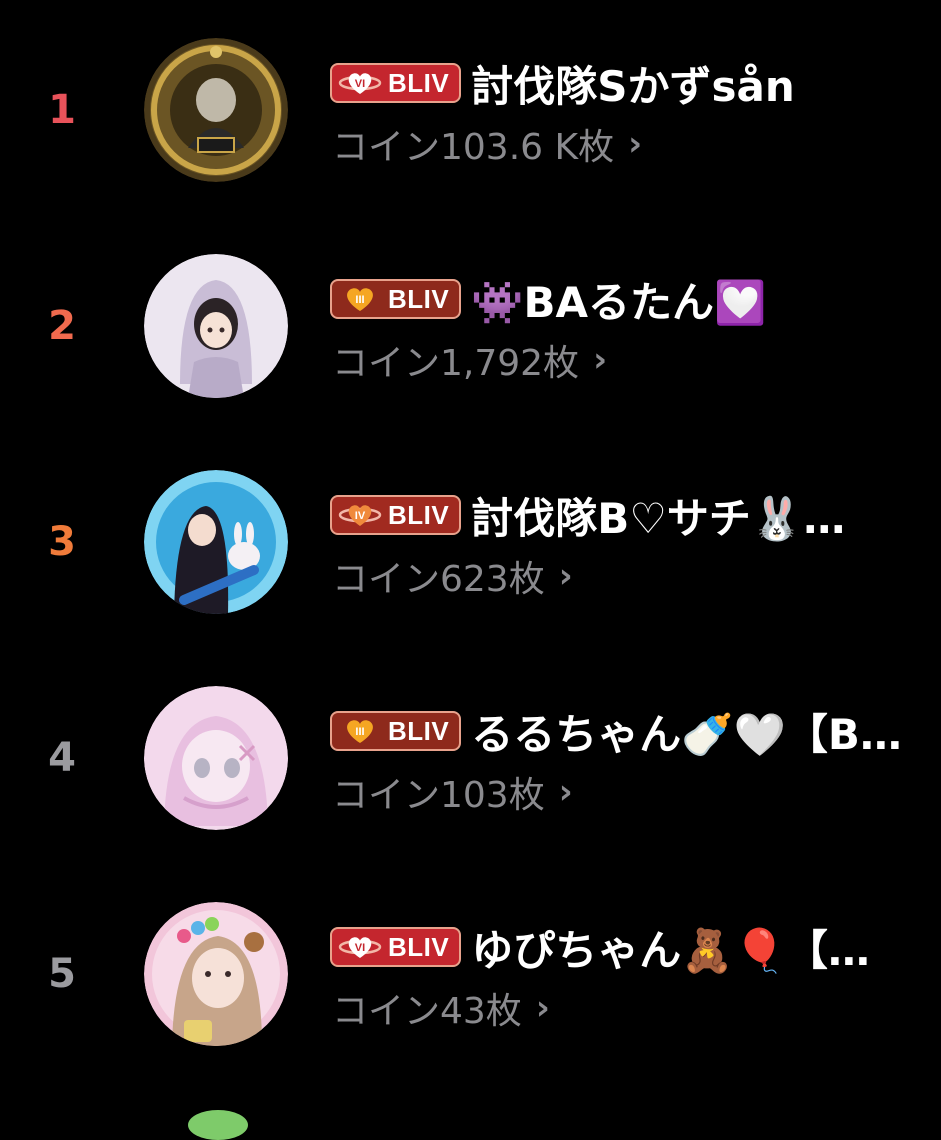  What do you see at coordinates (62, 758) in the screenshot?
I see `rank-number: 4` at bounding box center [62, 758].